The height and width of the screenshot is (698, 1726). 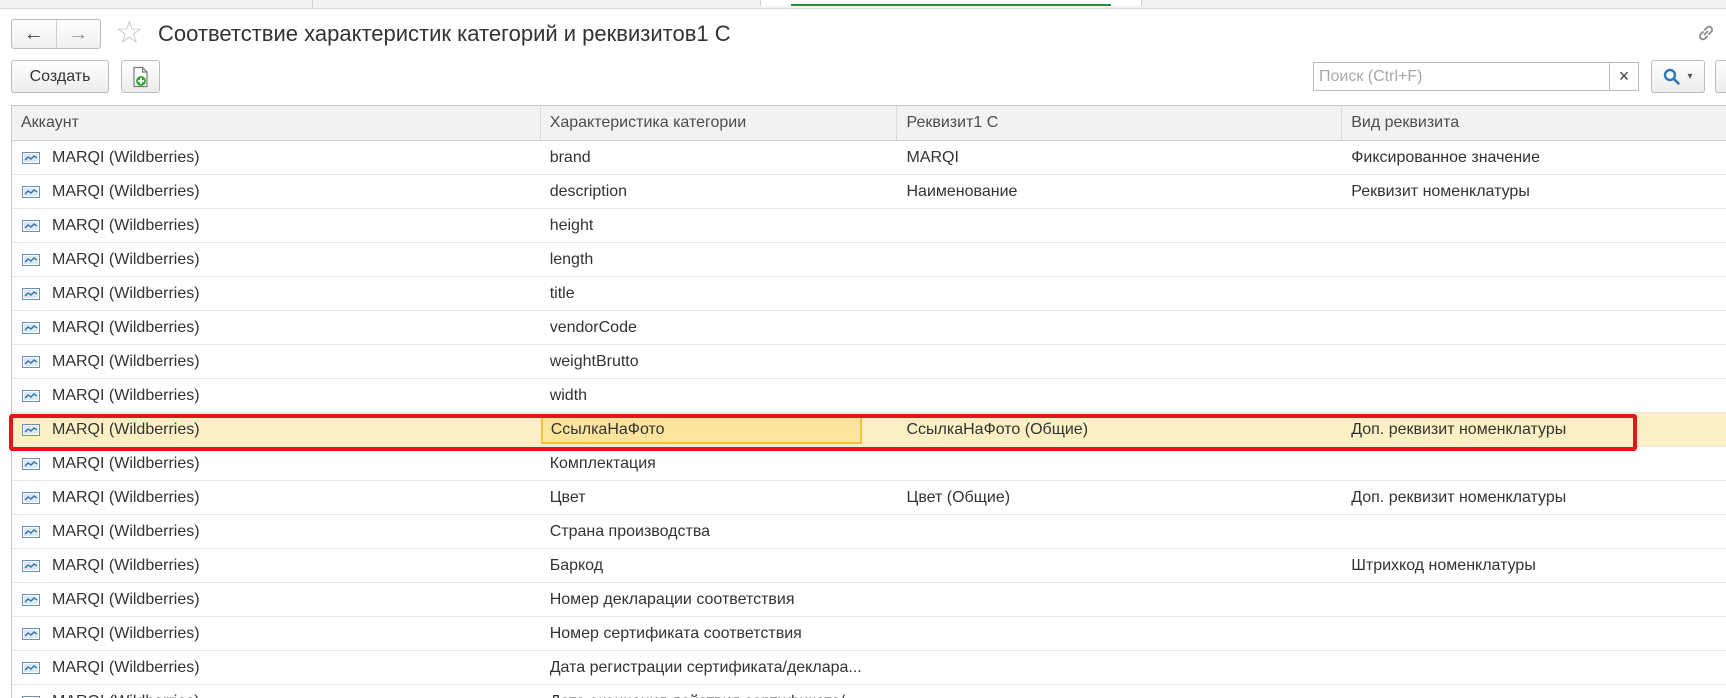 I want to click on cell-characteristic: brand, so click(x=719, y=157).